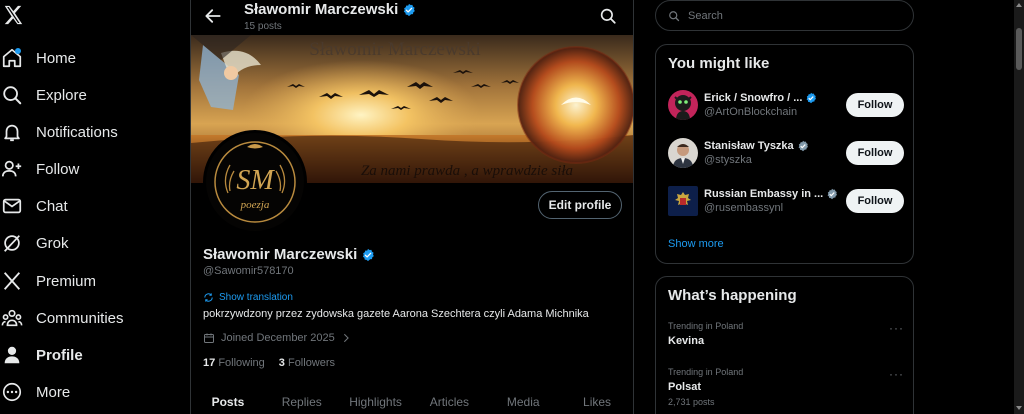 The width and height of the screenshot is (1024, 414). Describe the element at coordinates (696, 244) in the screenshot. I see `show-more-link: Show more` at that location.